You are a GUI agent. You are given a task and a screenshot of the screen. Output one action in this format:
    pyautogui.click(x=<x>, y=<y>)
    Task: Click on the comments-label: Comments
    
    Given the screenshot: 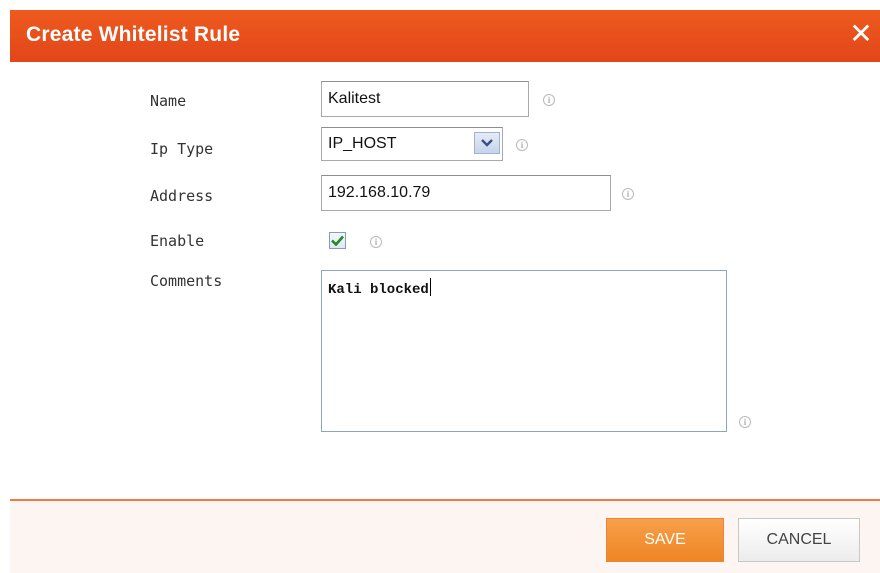 What is the action you would take?
    pyautogui.click(x=186, y=281)
    